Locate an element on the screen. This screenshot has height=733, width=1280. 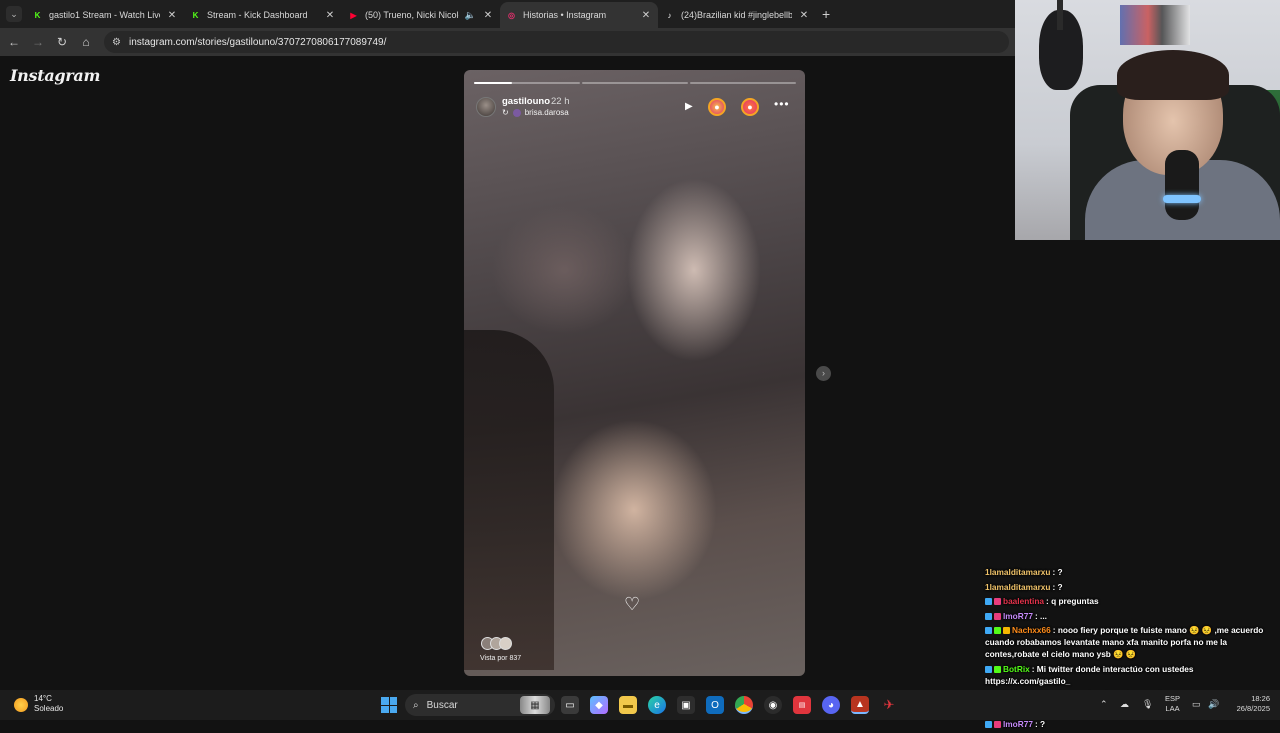
outlook-icon: O is located at coordinates (715, 705).